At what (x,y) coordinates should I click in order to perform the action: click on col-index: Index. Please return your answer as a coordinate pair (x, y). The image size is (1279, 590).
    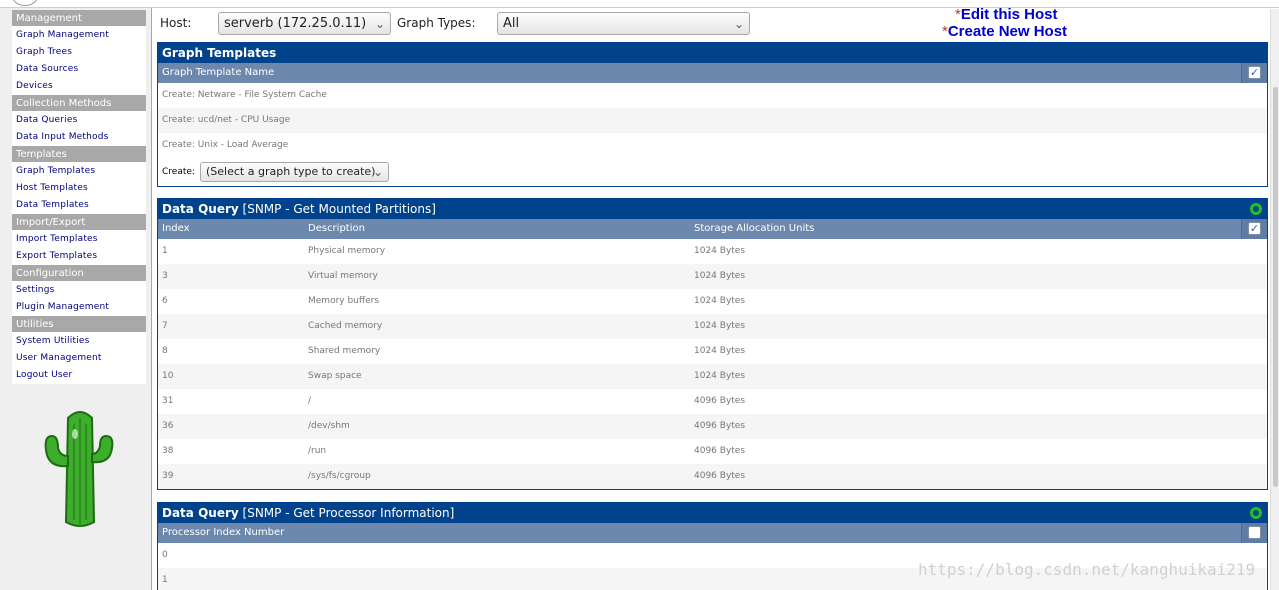
    Looking at the image, I should click on (176, 228).